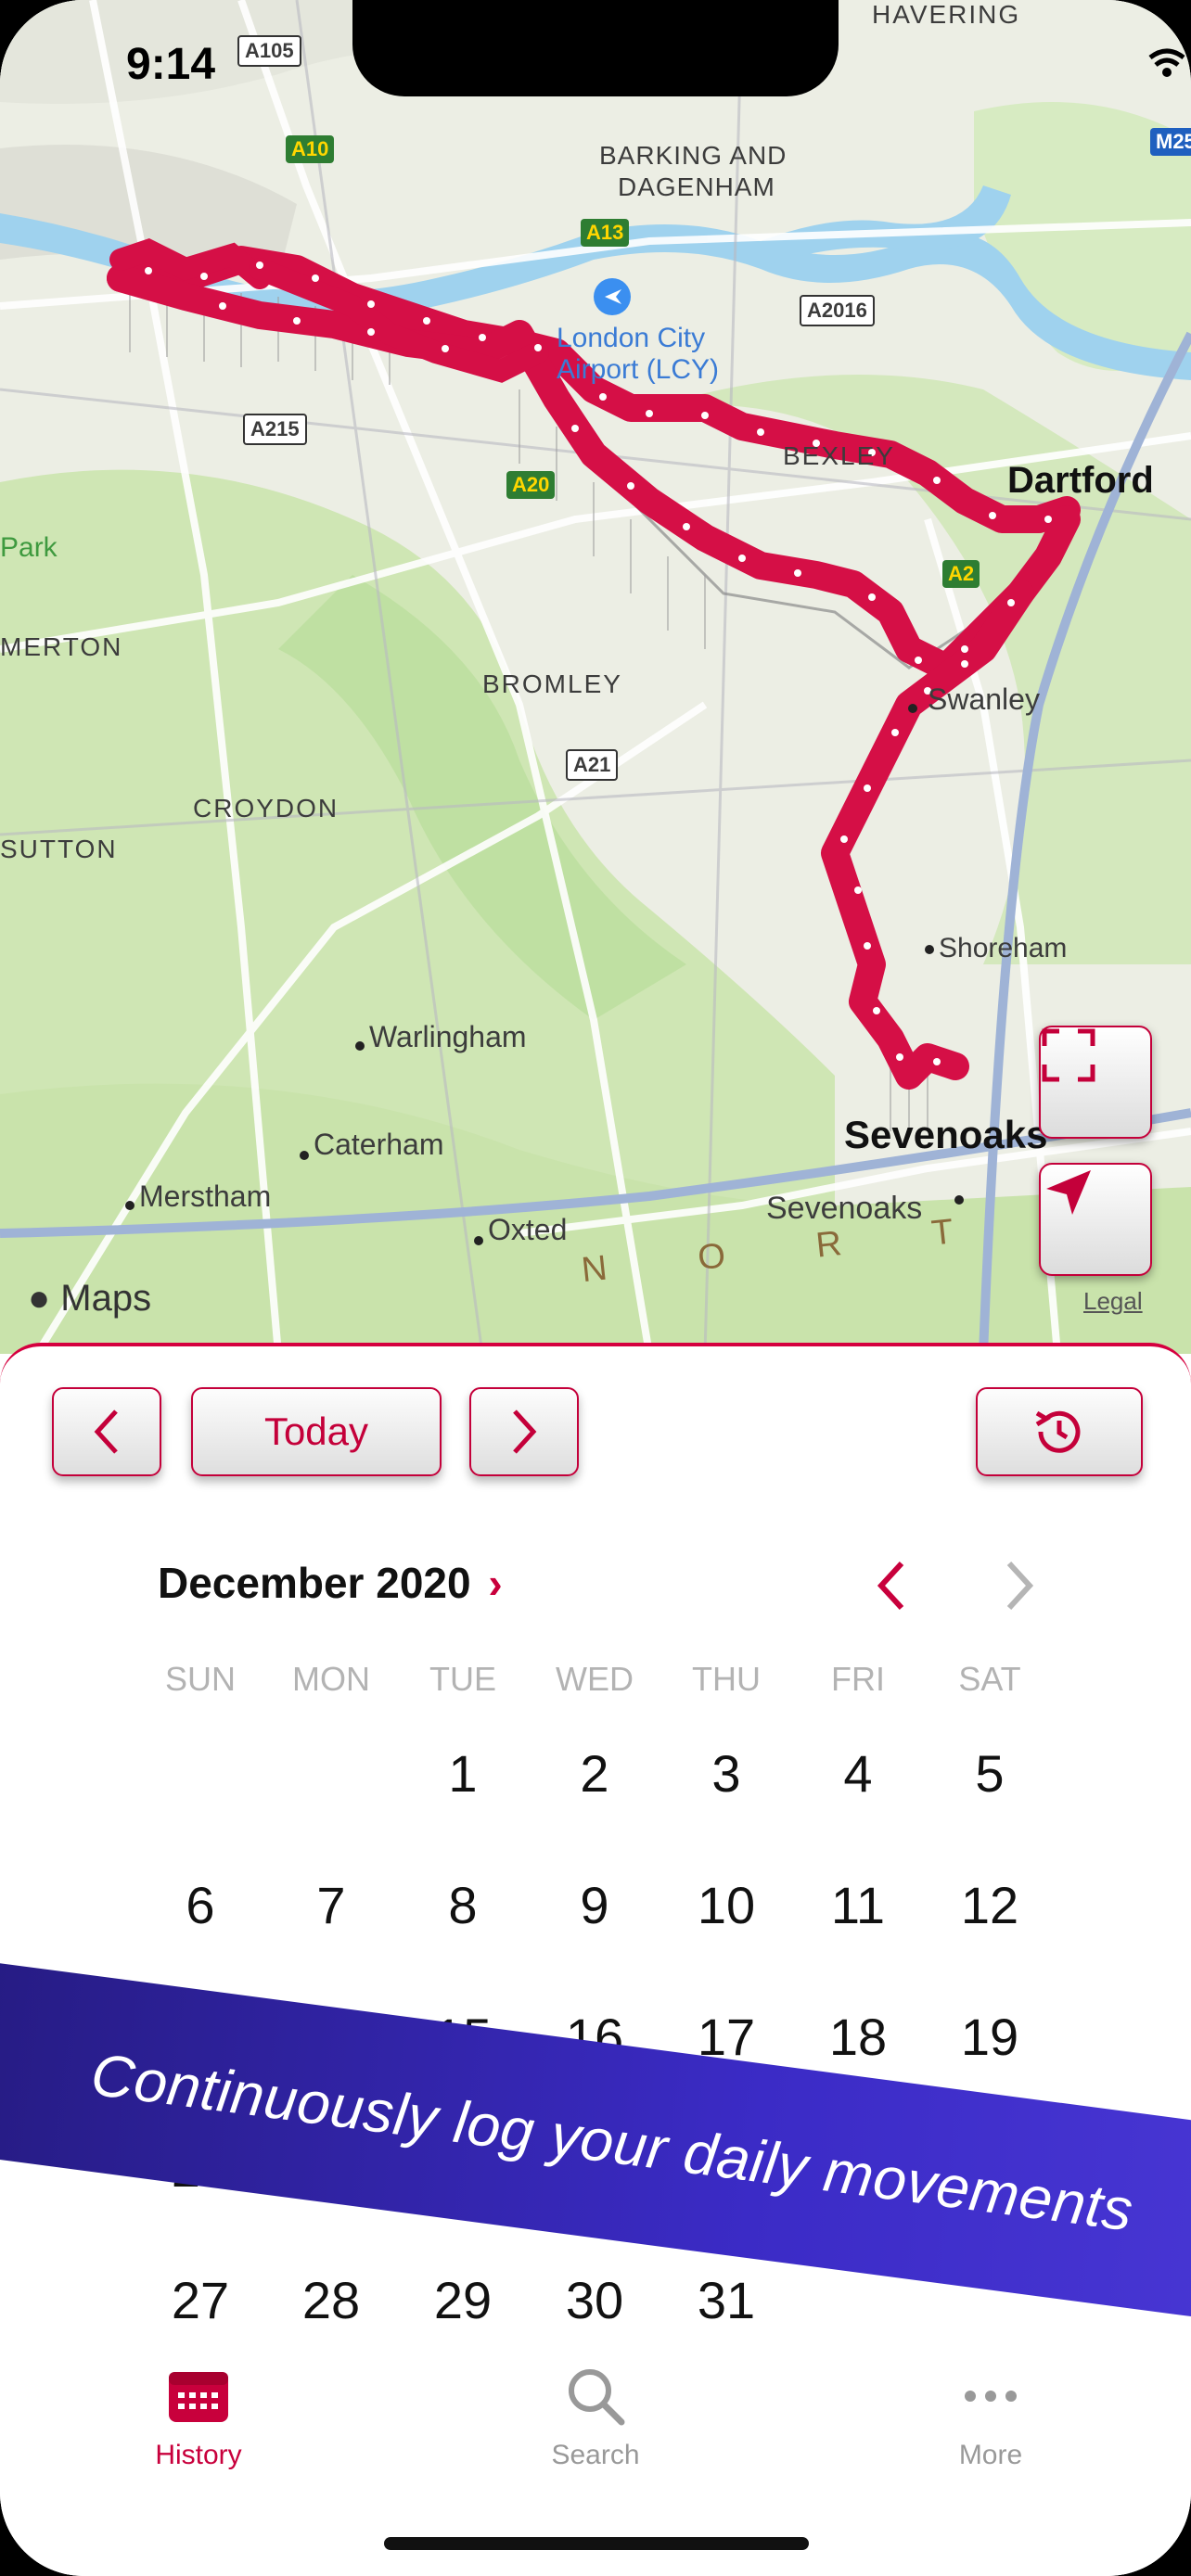 Image resolution: width=1191 pixels, height=2576 pixels. I want to click on previous-day-button, so click(106, 1431).